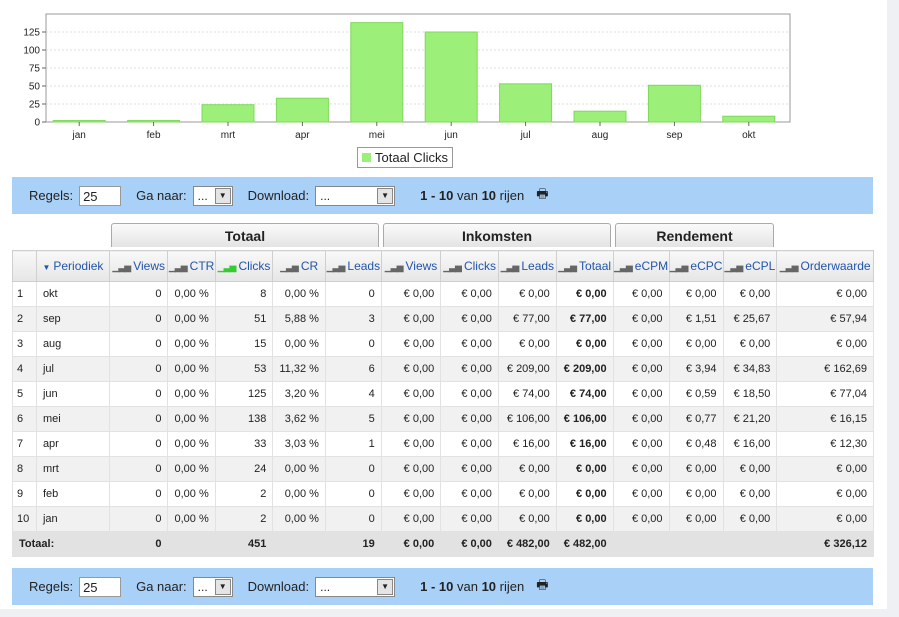  Describe the element at coordinates (244, 369) in the screenshot. I see `table-cell: 53` at that location.